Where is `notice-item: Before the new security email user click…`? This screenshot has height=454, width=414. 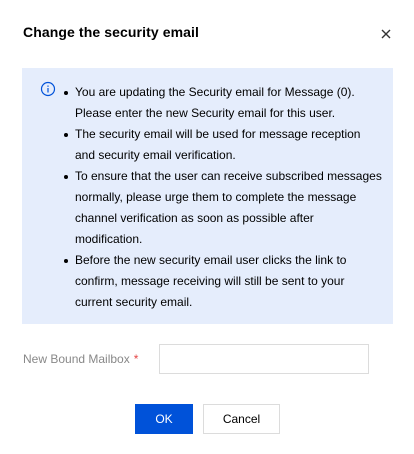
notice-item: Before the new security email user click… is located at coordinates (222, 281).